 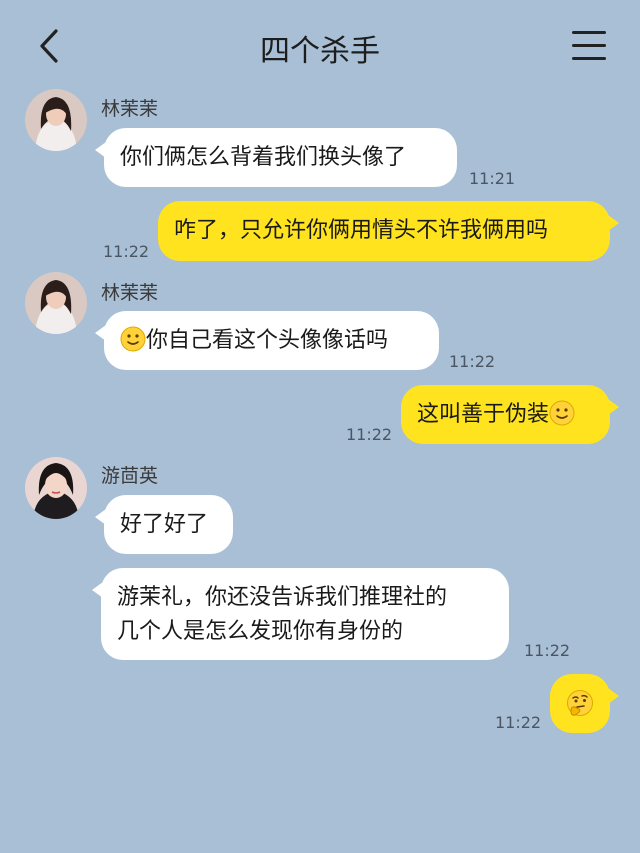 What do you see at coordinates (492, 178) in the screenshot?
I see `message-time: 11:21` at bounding box center [492, 178].